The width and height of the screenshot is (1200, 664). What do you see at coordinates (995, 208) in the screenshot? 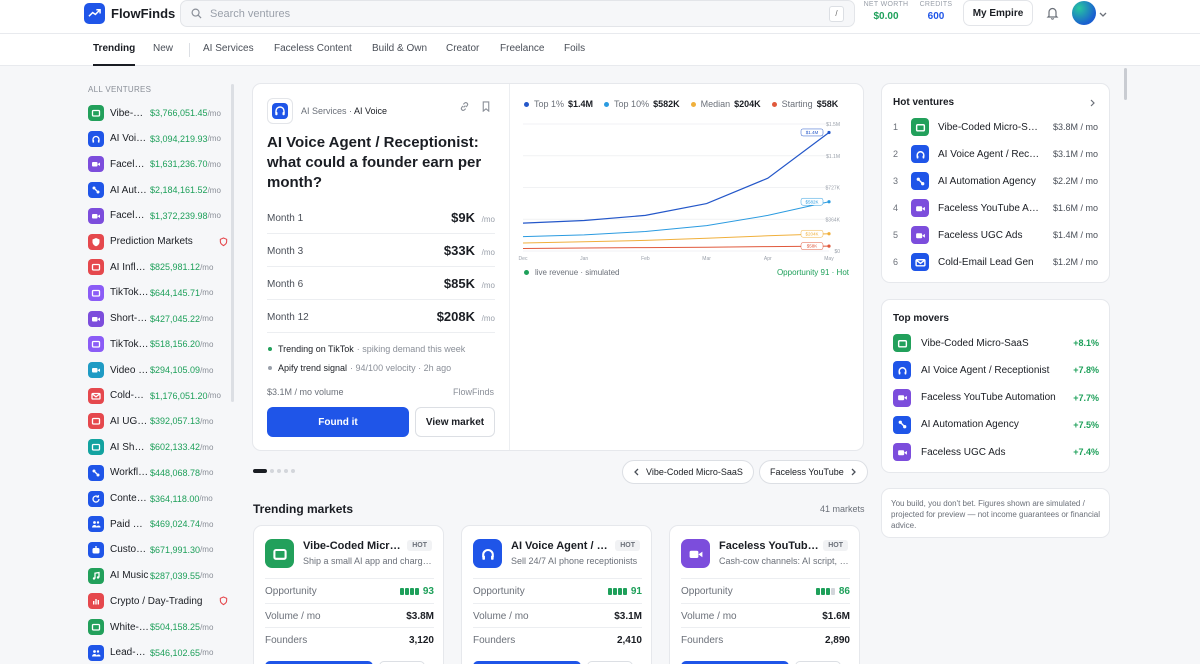
I see `hot-venture-row: 4 Faceless YouTube Automation $1.6M / mo` at bounding box center [995, 208].